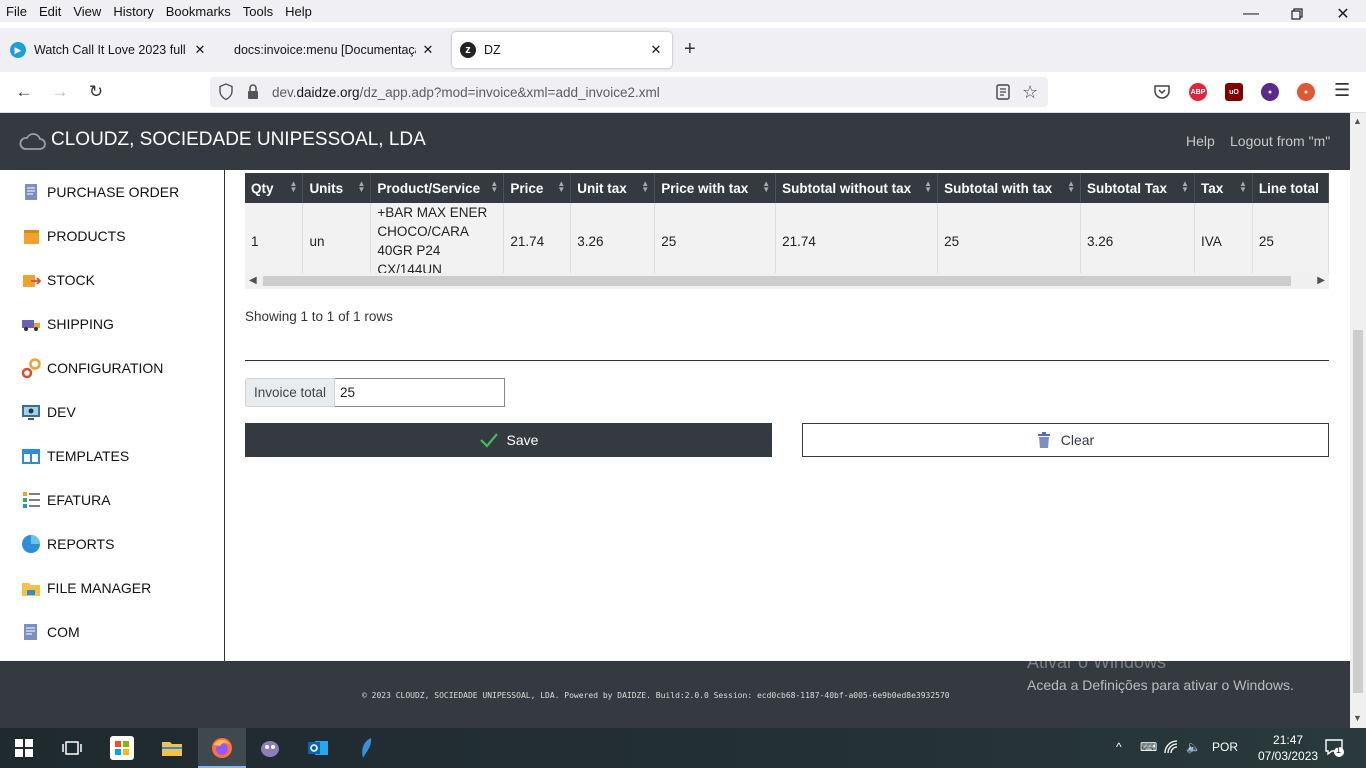  I want to click on scroll-up-icon: ▲, so click(1357, 121).